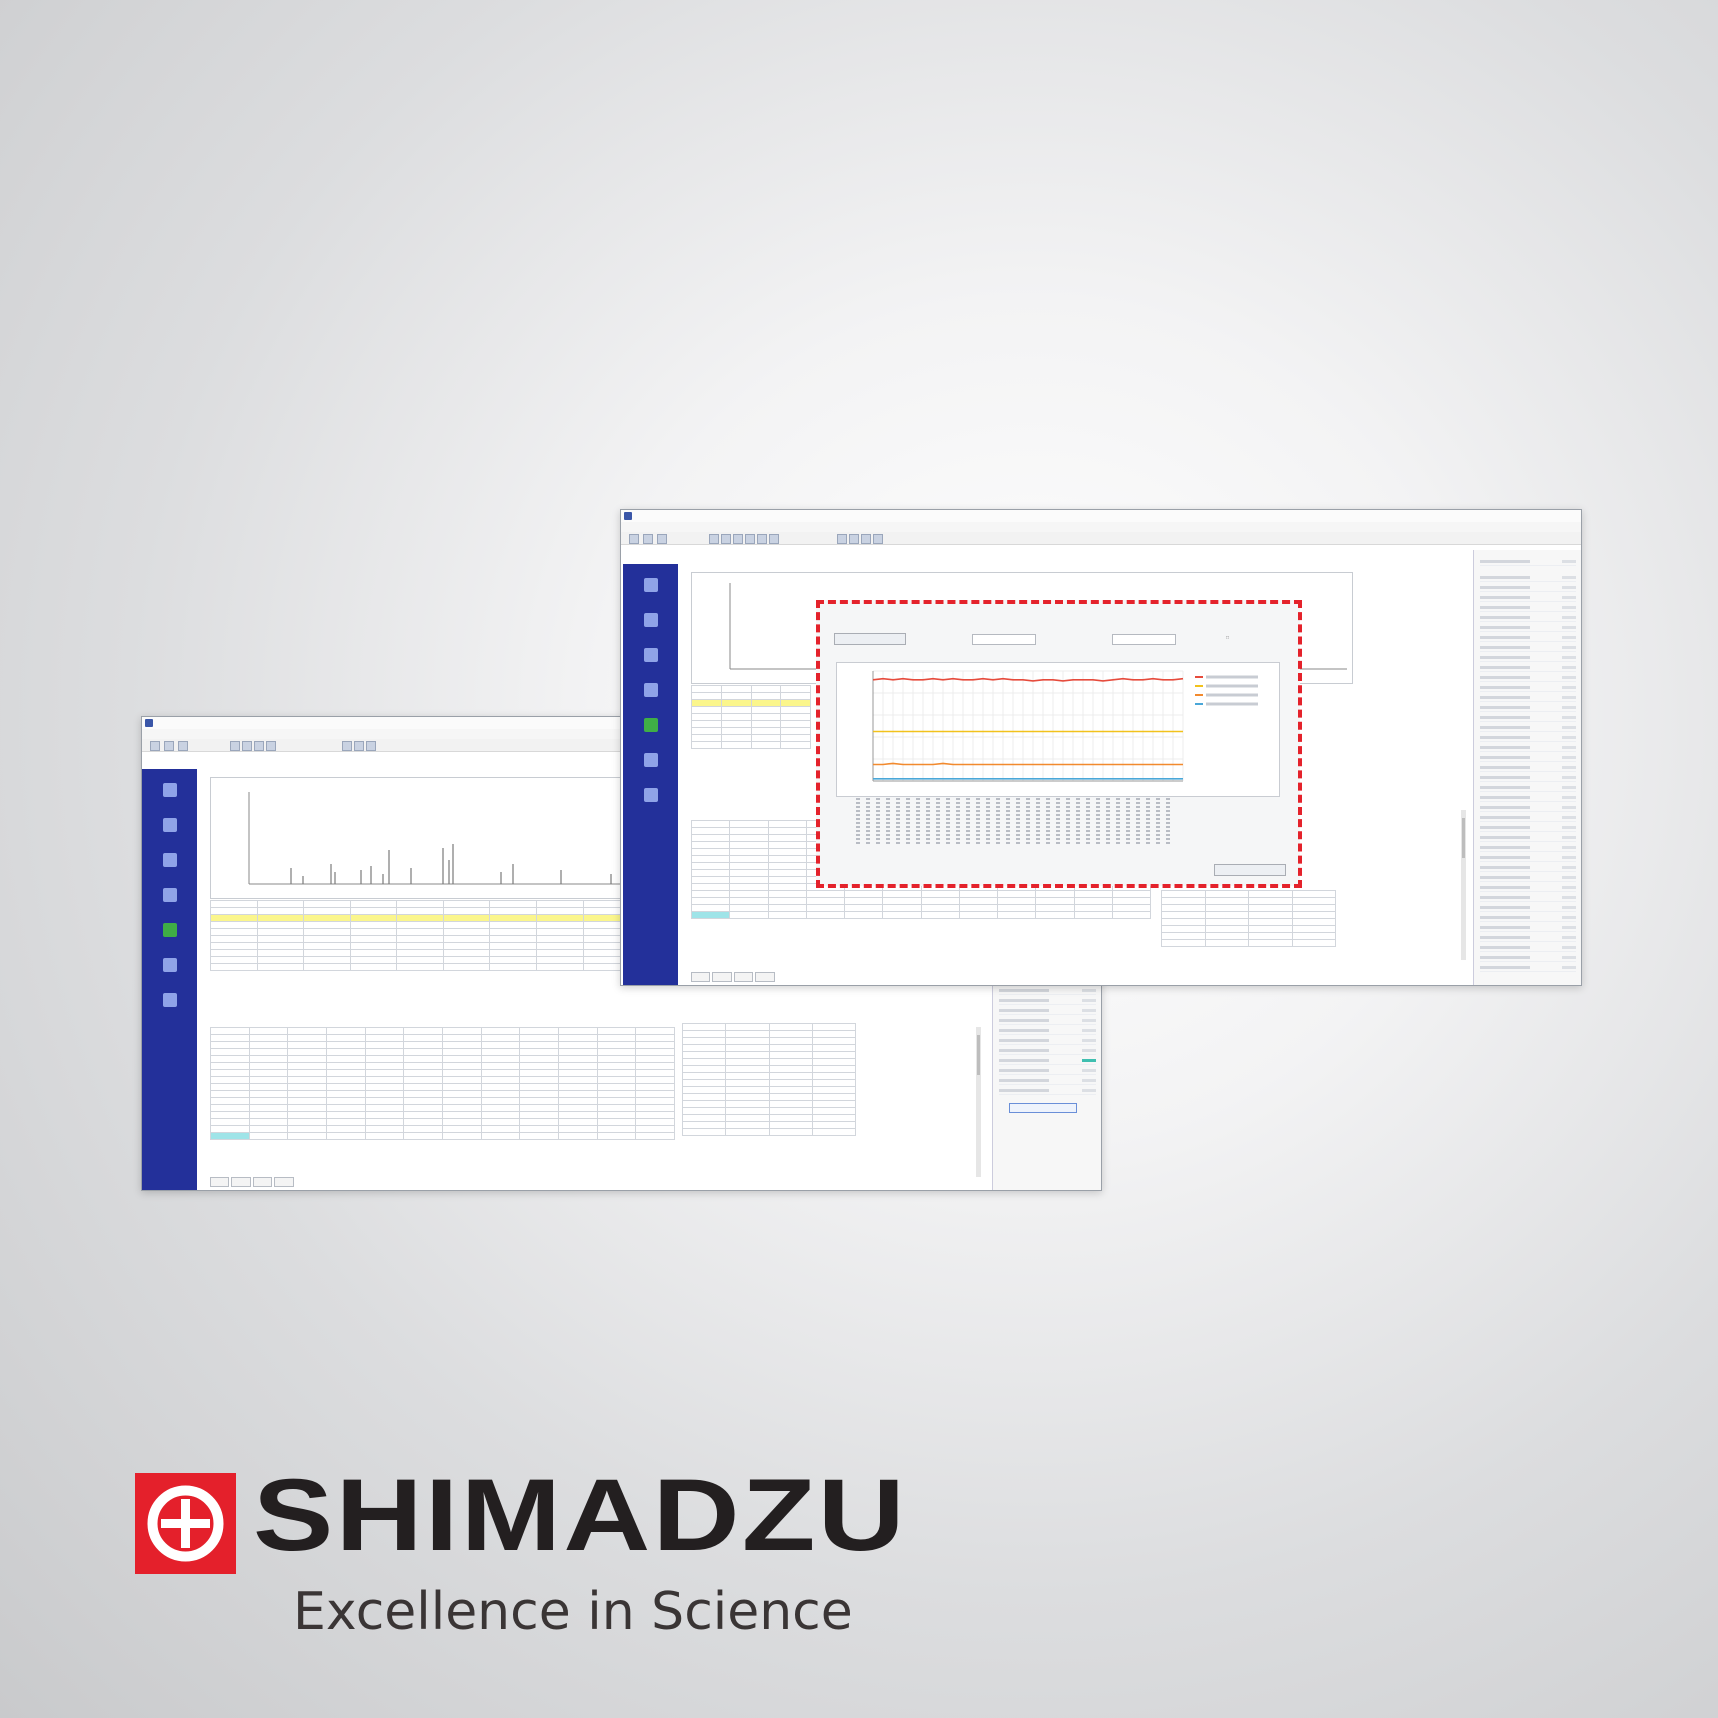 The width and height of the screenshot is (1718, 1718). I want to click on dialog-select-button, so click(870, 639).